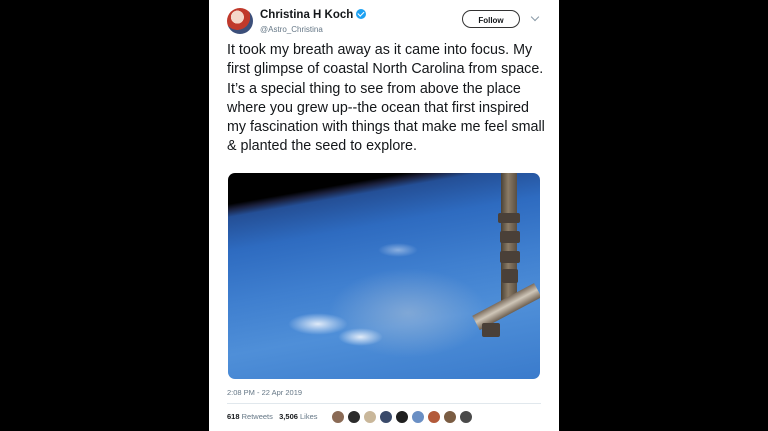 This screenshot has height=431, width=768. I want to click on likes-count: 3,506, so click(288, 416).